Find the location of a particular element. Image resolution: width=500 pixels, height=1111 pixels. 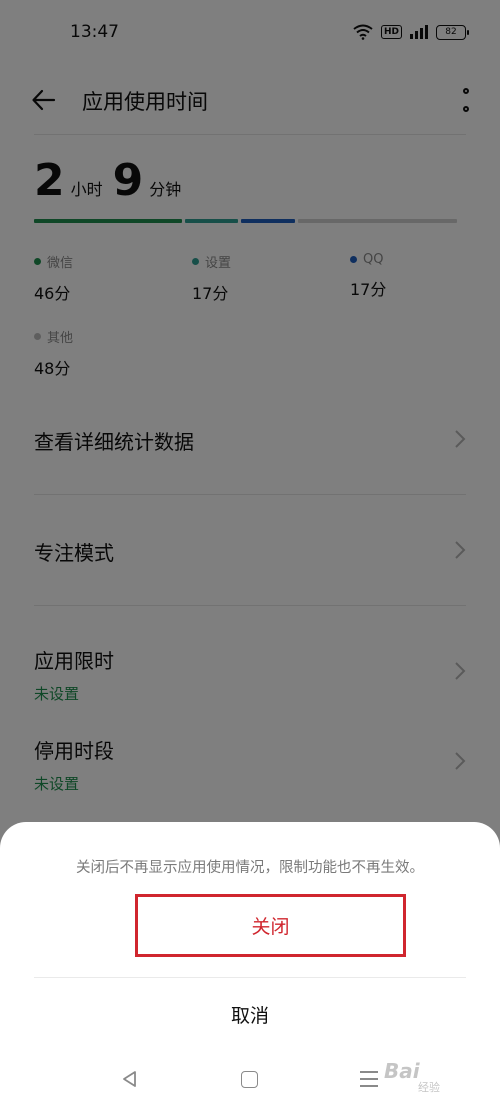

nav-back-icon is located at coordinates (130, 1079).